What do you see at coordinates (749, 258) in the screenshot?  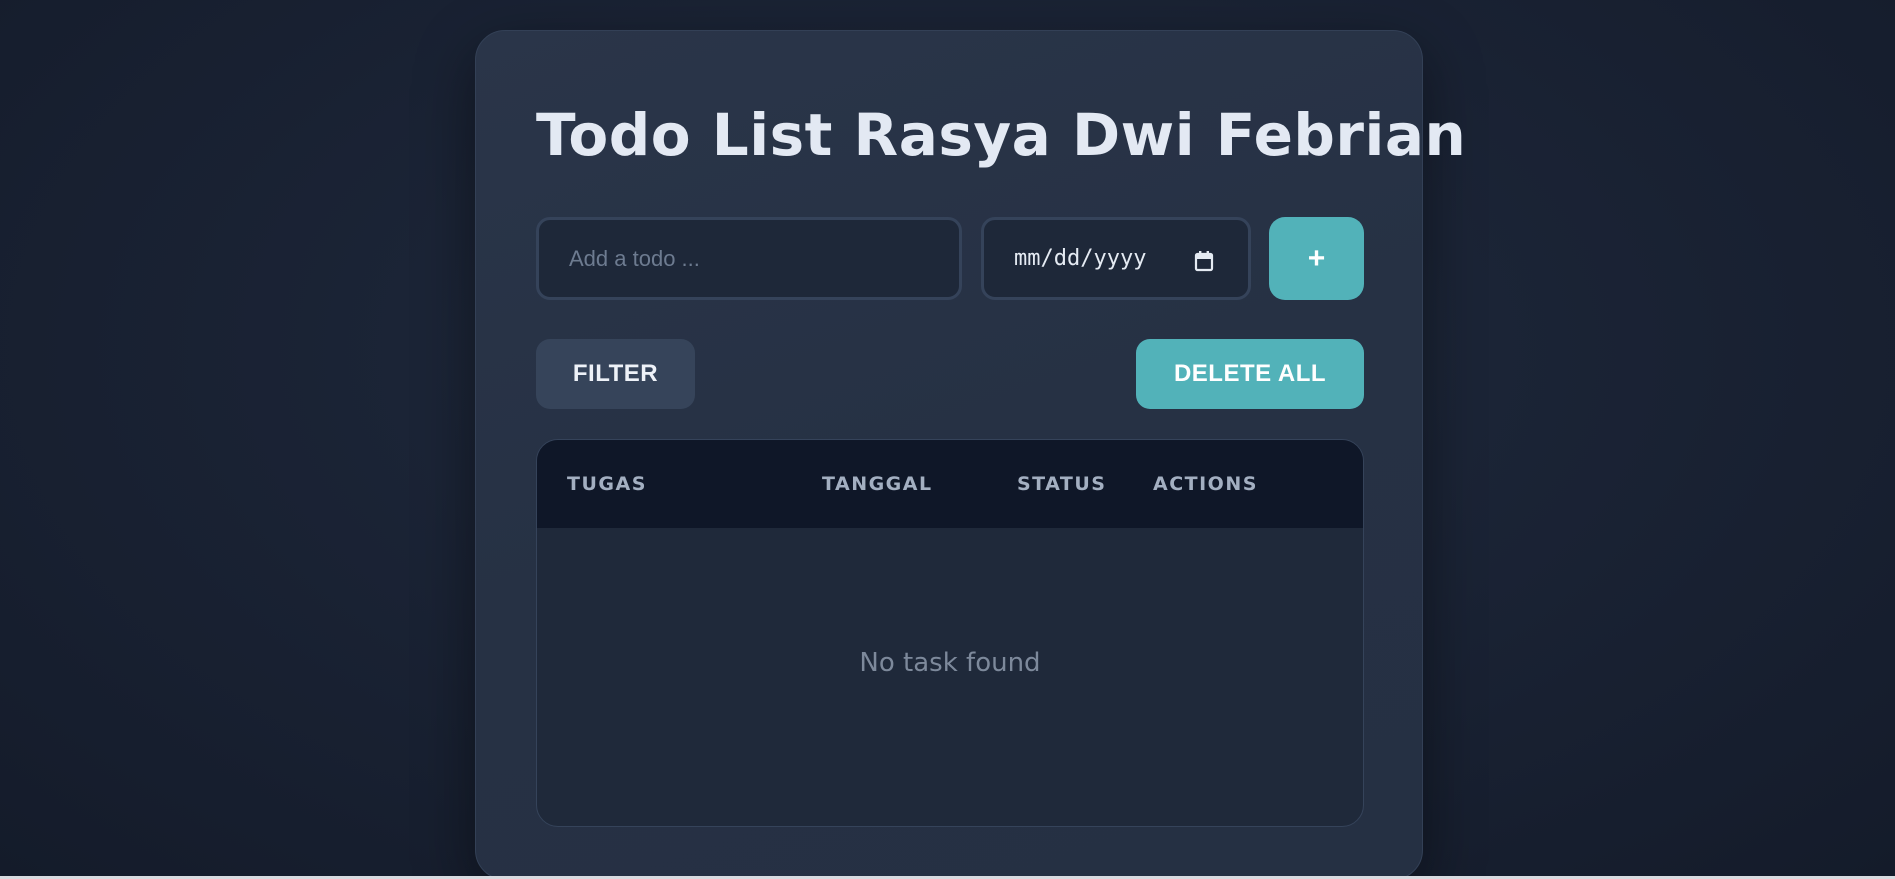 I see `todo-input` at bounding box center [749, 258].